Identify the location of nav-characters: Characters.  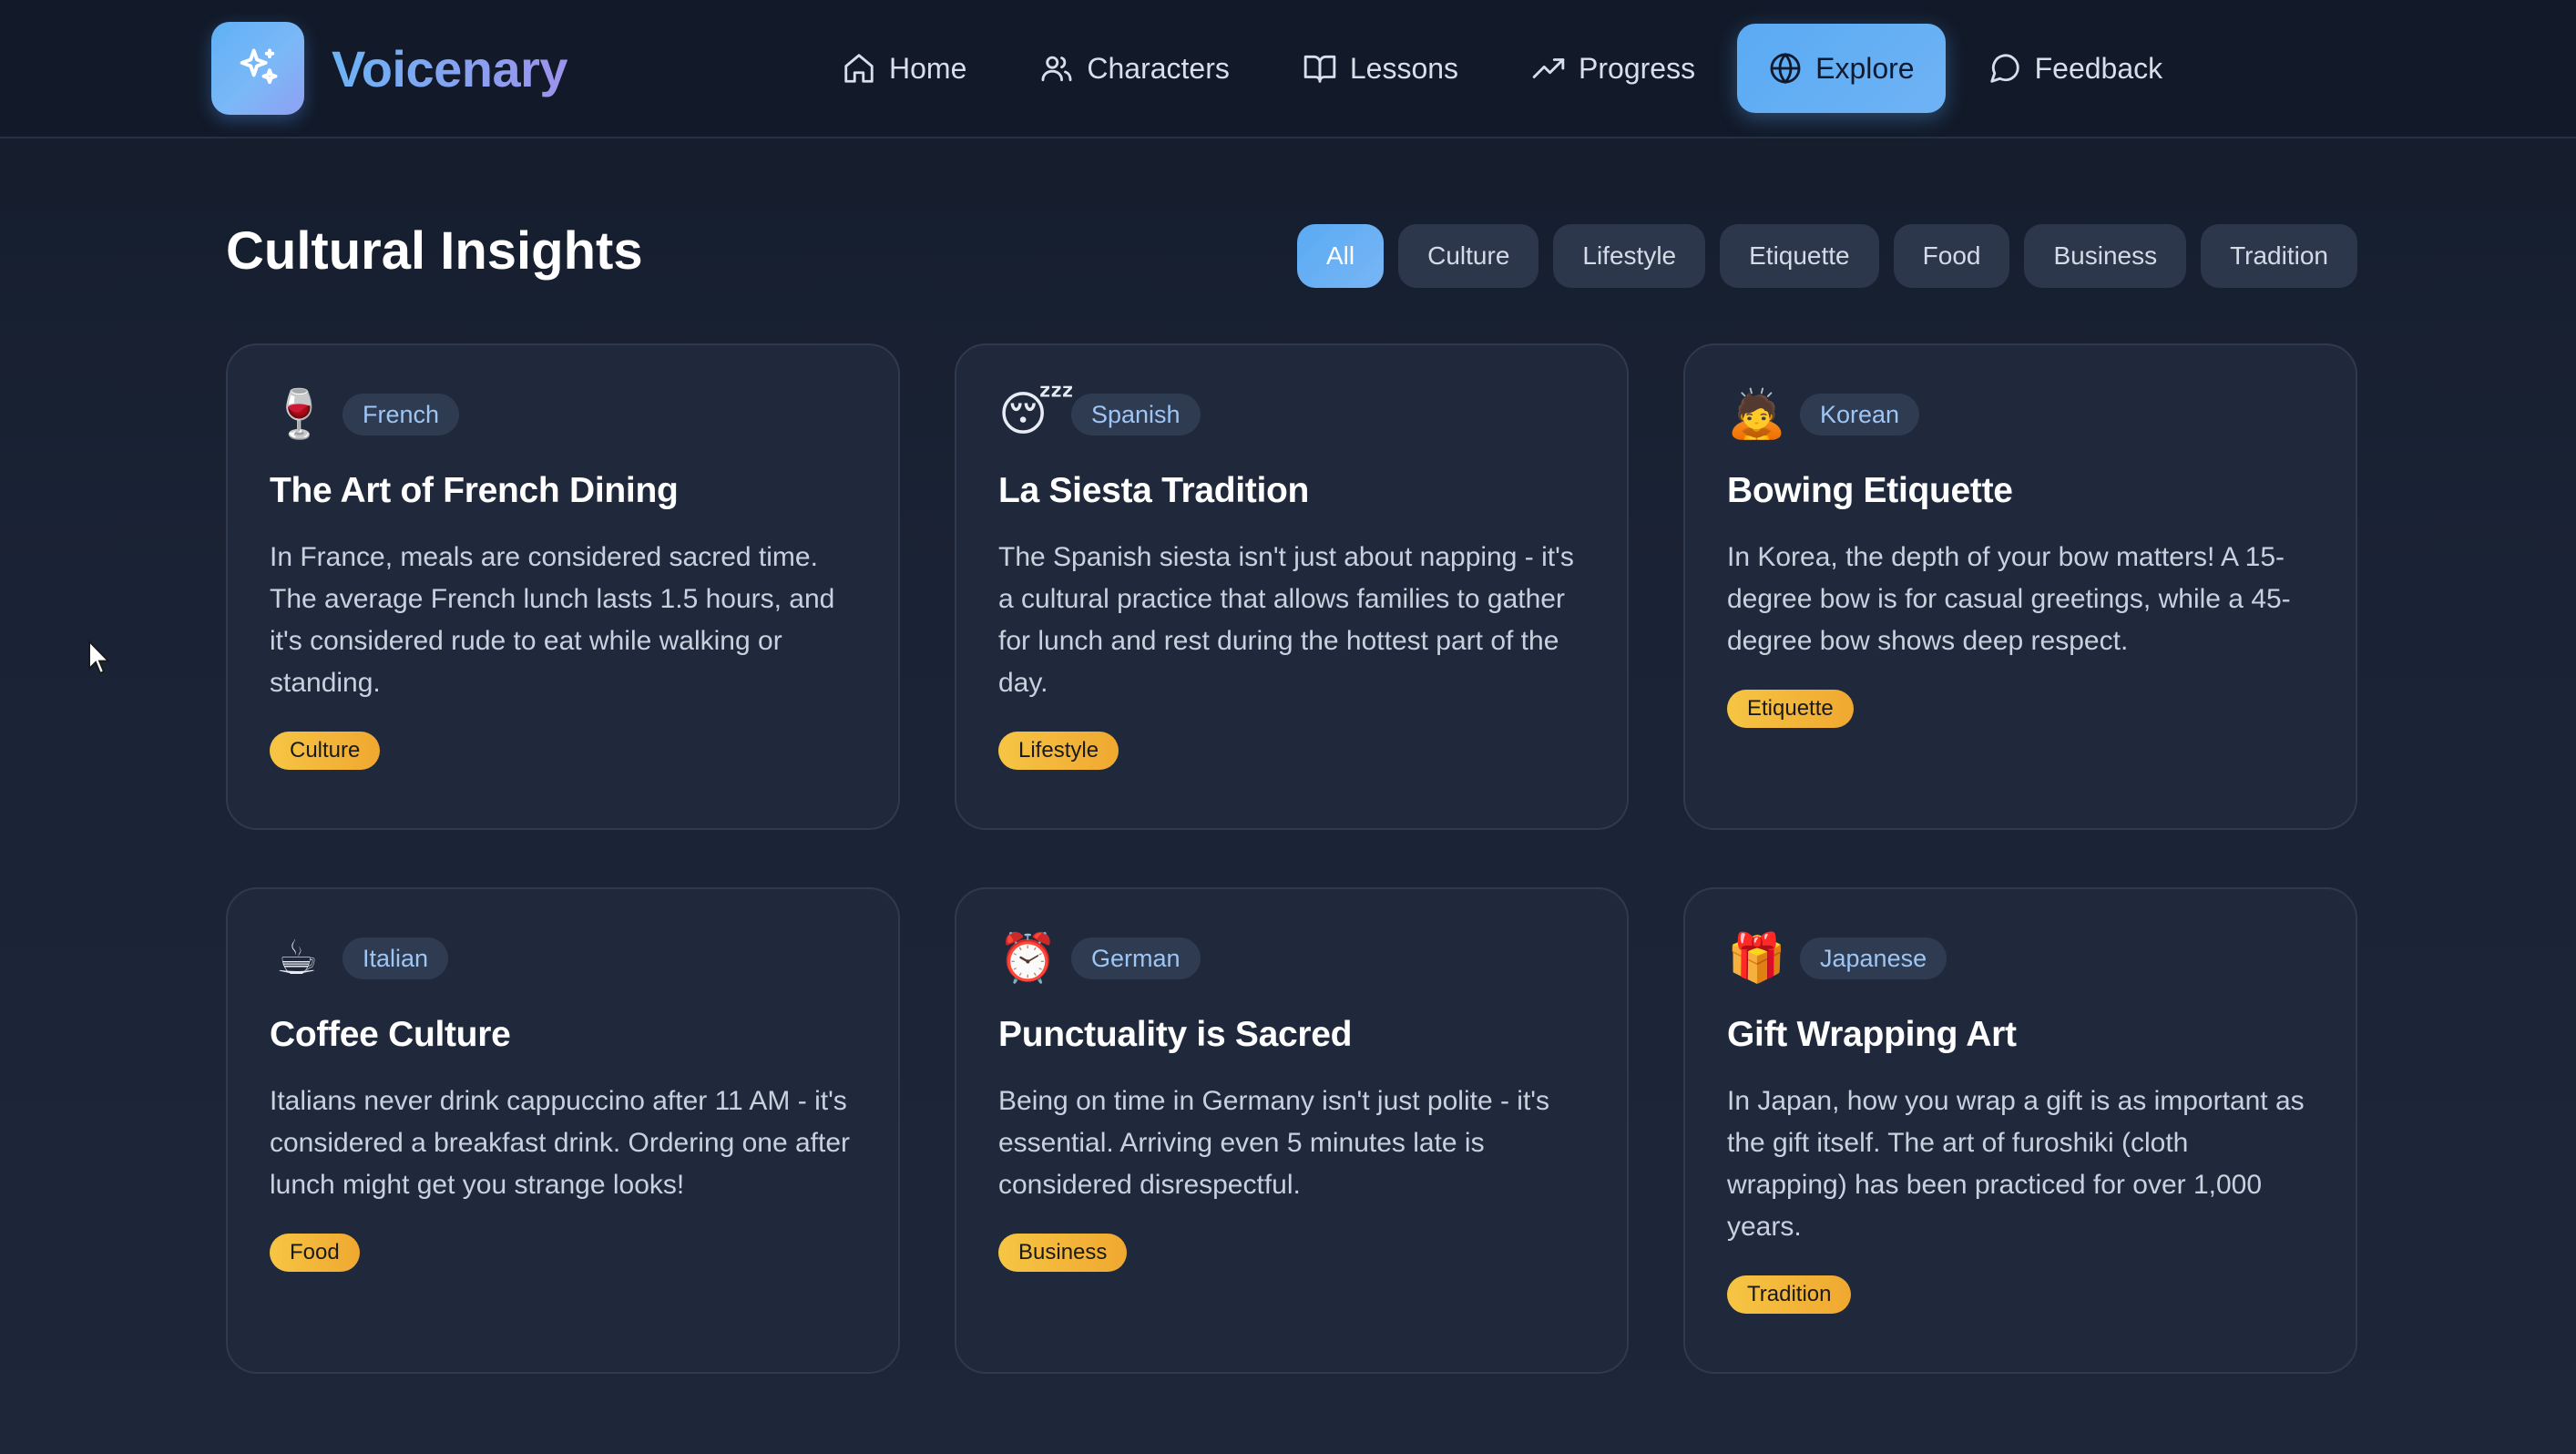
(1134, 68).